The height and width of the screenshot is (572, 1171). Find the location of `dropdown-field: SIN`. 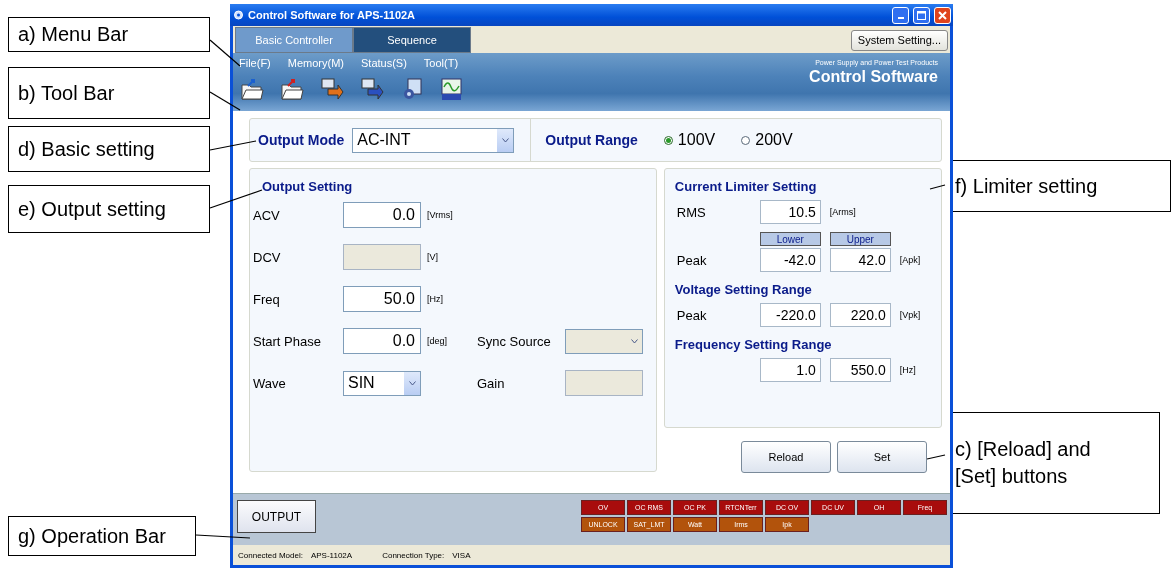

dropdown-field: SIN is located at coordinates (382, 383).